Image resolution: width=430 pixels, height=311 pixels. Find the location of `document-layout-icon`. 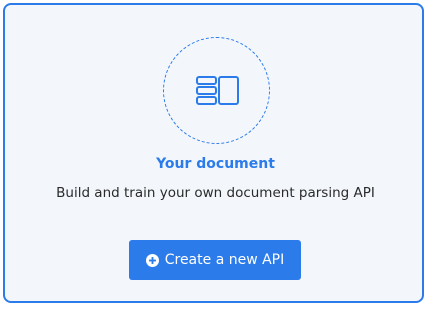

document-layout-icon is located at coordinates (217, 90).